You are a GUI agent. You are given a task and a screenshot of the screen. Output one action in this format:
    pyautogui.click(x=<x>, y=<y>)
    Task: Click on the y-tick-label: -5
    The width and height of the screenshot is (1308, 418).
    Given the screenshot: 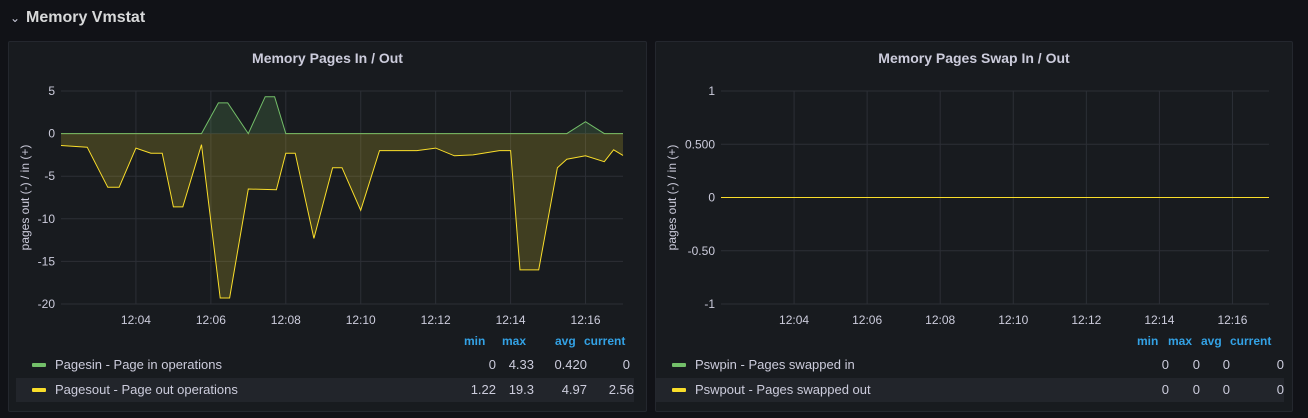 What is the action you would take?
    pyautogui.click(x=49, y=176)
    